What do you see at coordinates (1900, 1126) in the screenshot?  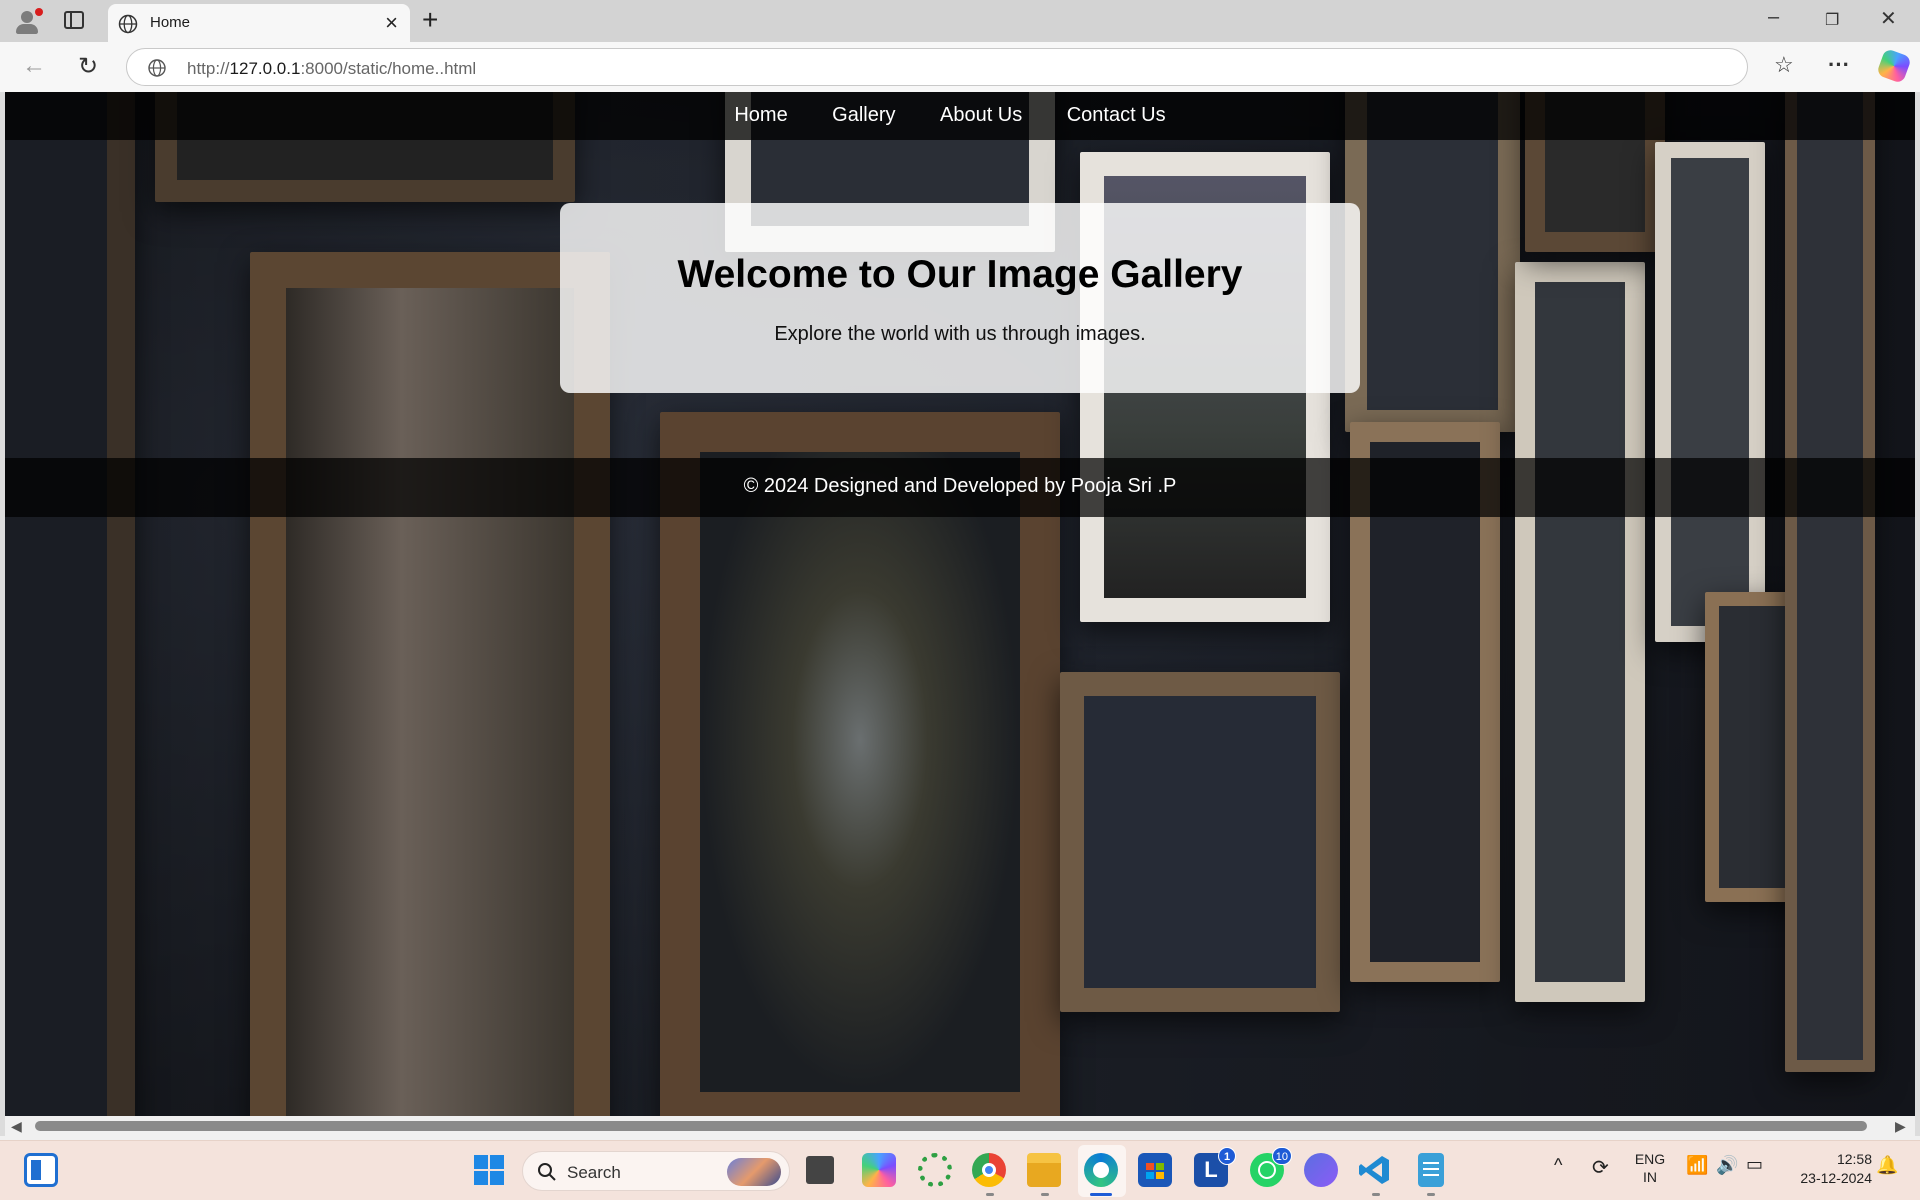 I see `scroll-right-icon: ▶` at bounding box center [1900, 1126].